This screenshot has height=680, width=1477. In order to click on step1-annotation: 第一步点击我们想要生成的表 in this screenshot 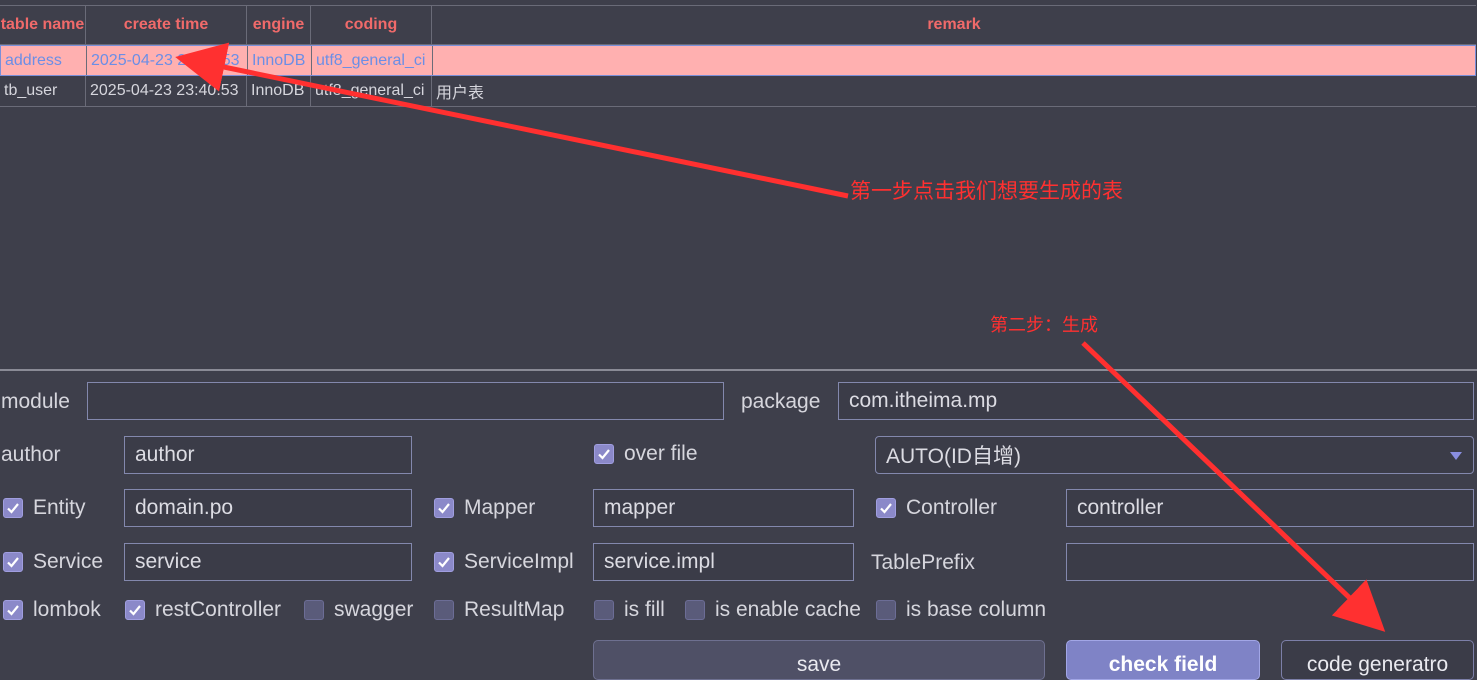, I will do `click(986, 191)`.